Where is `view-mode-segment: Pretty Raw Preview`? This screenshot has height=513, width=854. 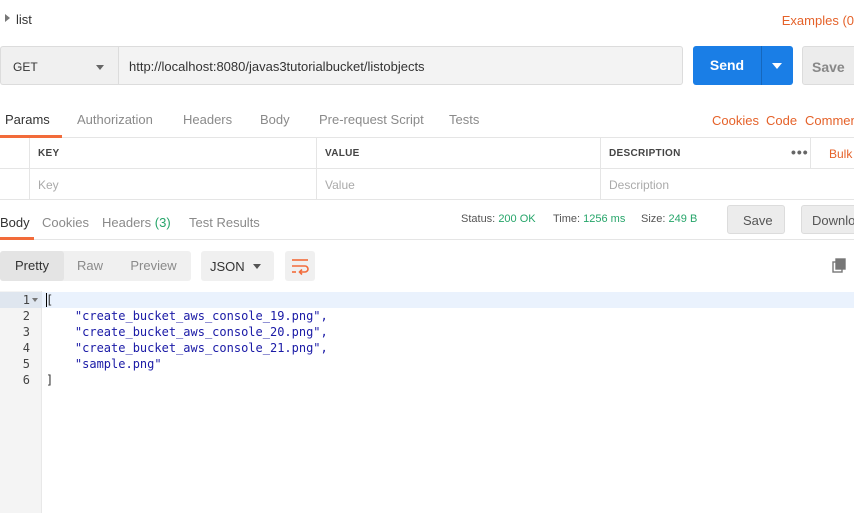 view-mode-segment: Pretty Raw Preview is located at coordinates (95, 266).